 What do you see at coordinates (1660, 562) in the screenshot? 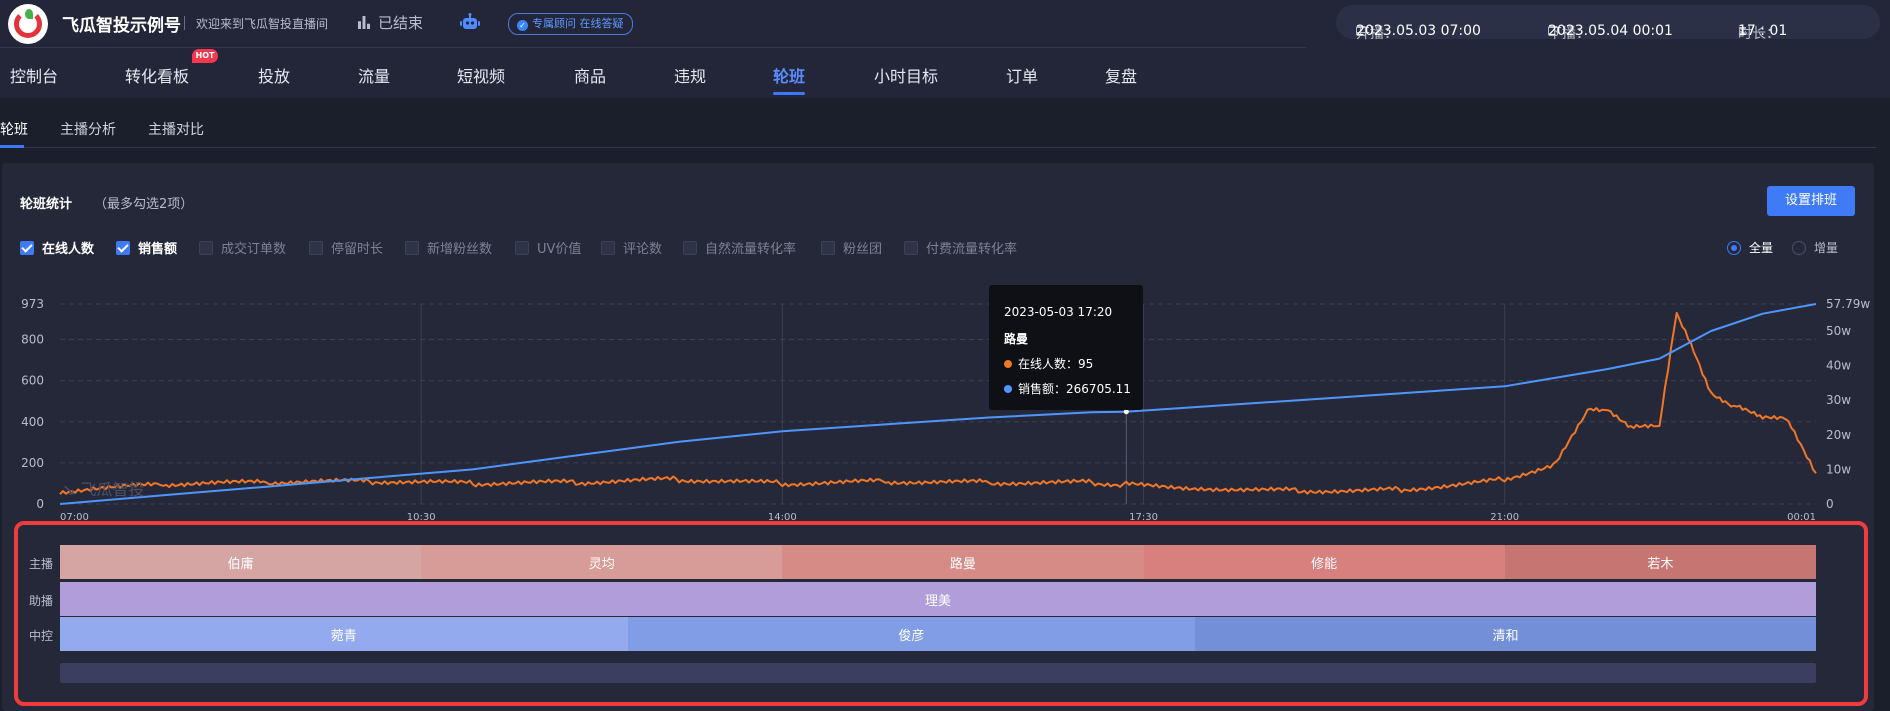
I see `schedule-segment: 若木` at bounding box center [1660, 562].